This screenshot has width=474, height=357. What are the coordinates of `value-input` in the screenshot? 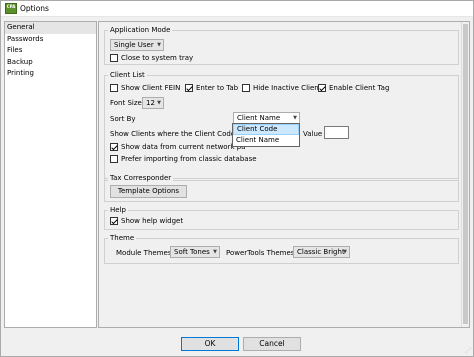 It's located at (336, 132).